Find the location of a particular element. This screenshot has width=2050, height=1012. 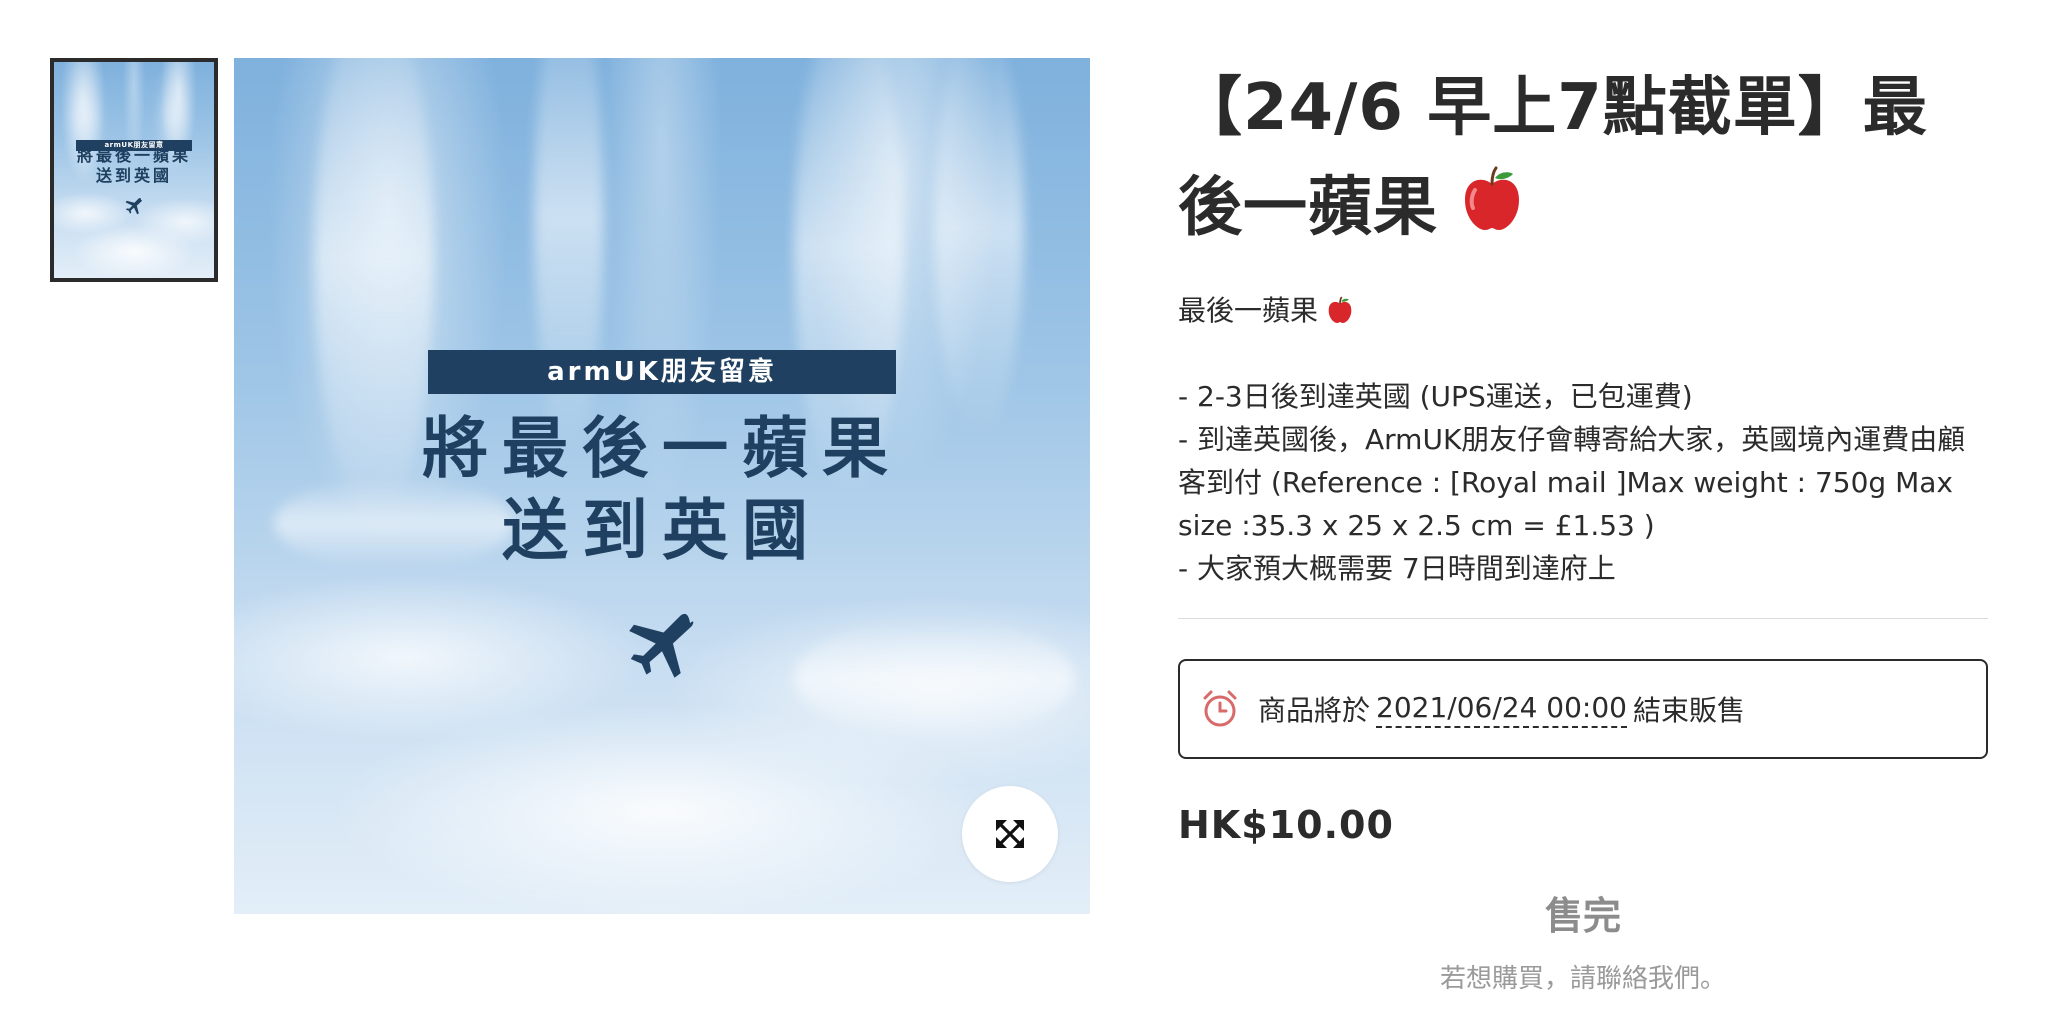

divider is located at coordinates (1583, 619).